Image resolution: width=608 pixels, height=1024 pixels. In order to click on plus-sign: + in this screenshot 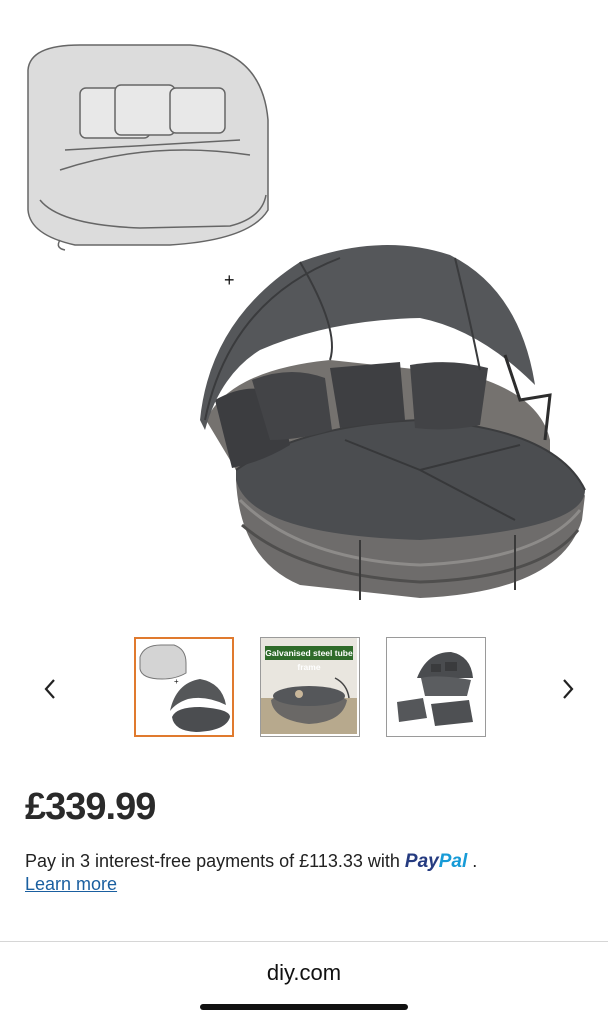, I will do `click(229, 280)`.